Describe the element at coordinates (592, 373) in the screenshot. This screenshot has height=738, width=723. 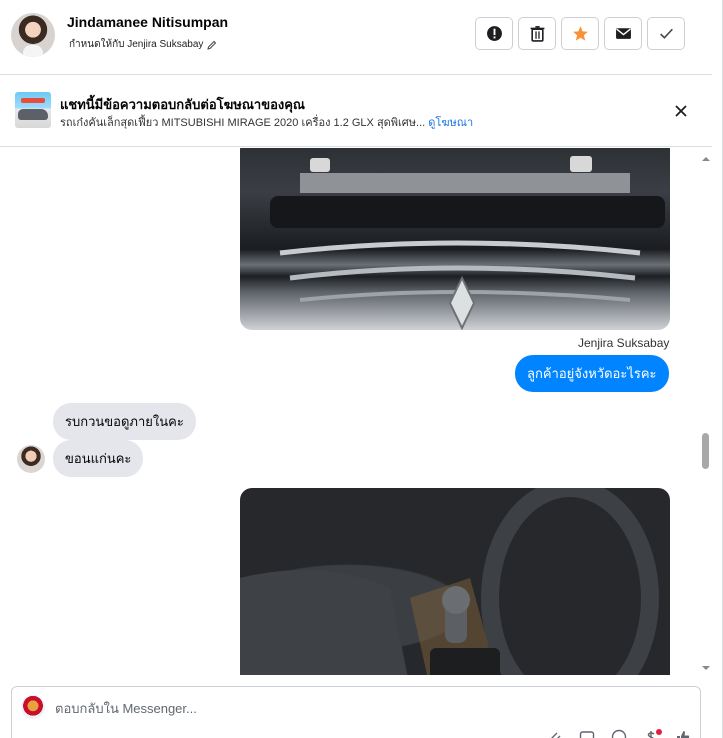
I see `outgoing-message: ลูกค้าอยู่จังหวัดอะไรคะ` at that location.